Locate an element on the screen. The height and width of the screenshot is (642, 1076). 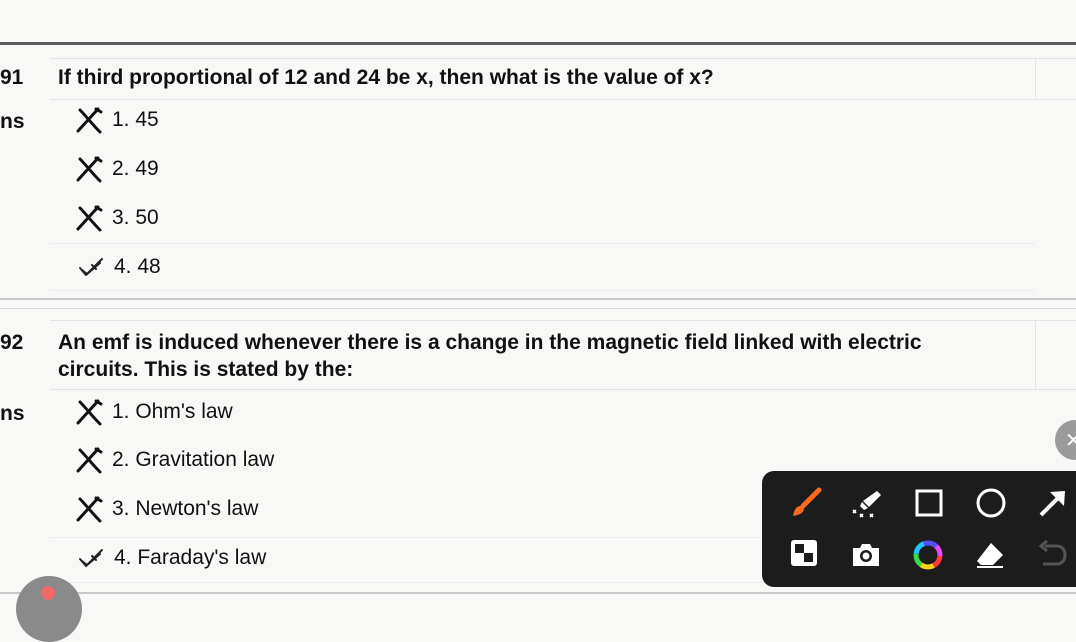
option-row: 1. 45 is located at coordinates (116, 120).